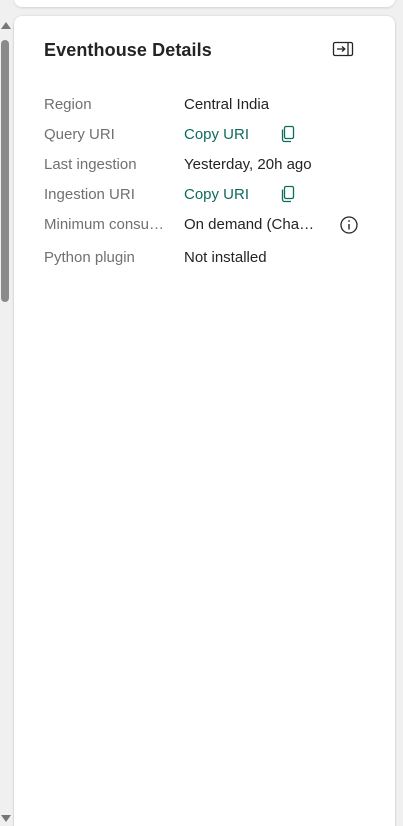 This screenshot has width=403, height=826. I want to click on copy-query-uri-link: Copy URI, so click(216, 134).